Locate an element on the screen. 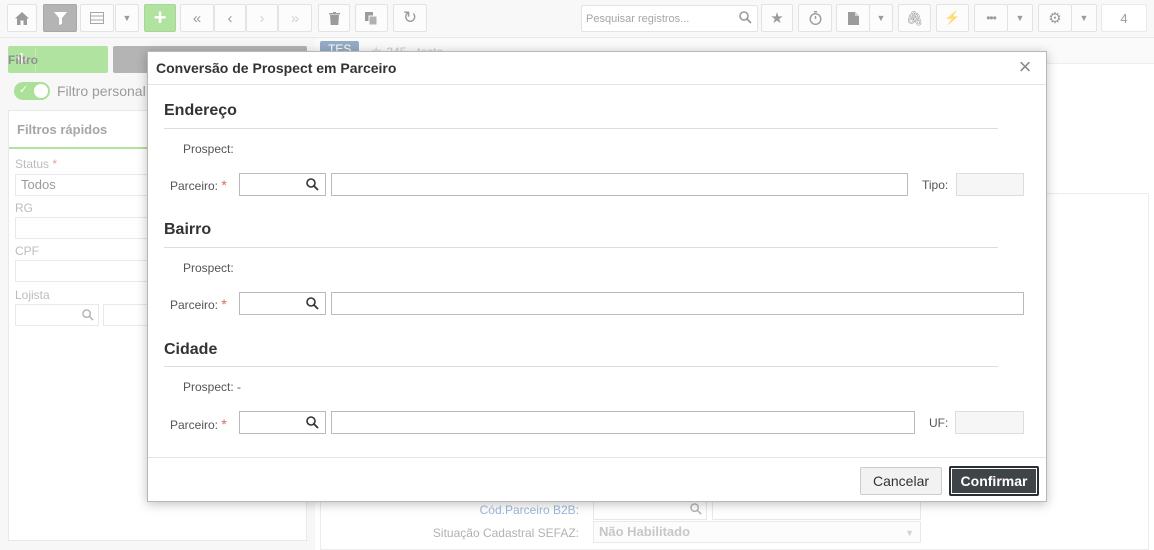 Image resolution: width=1154 pixels, height=550 pixels. section-cidade-title: Cidade is located at coordinates (191, 349).